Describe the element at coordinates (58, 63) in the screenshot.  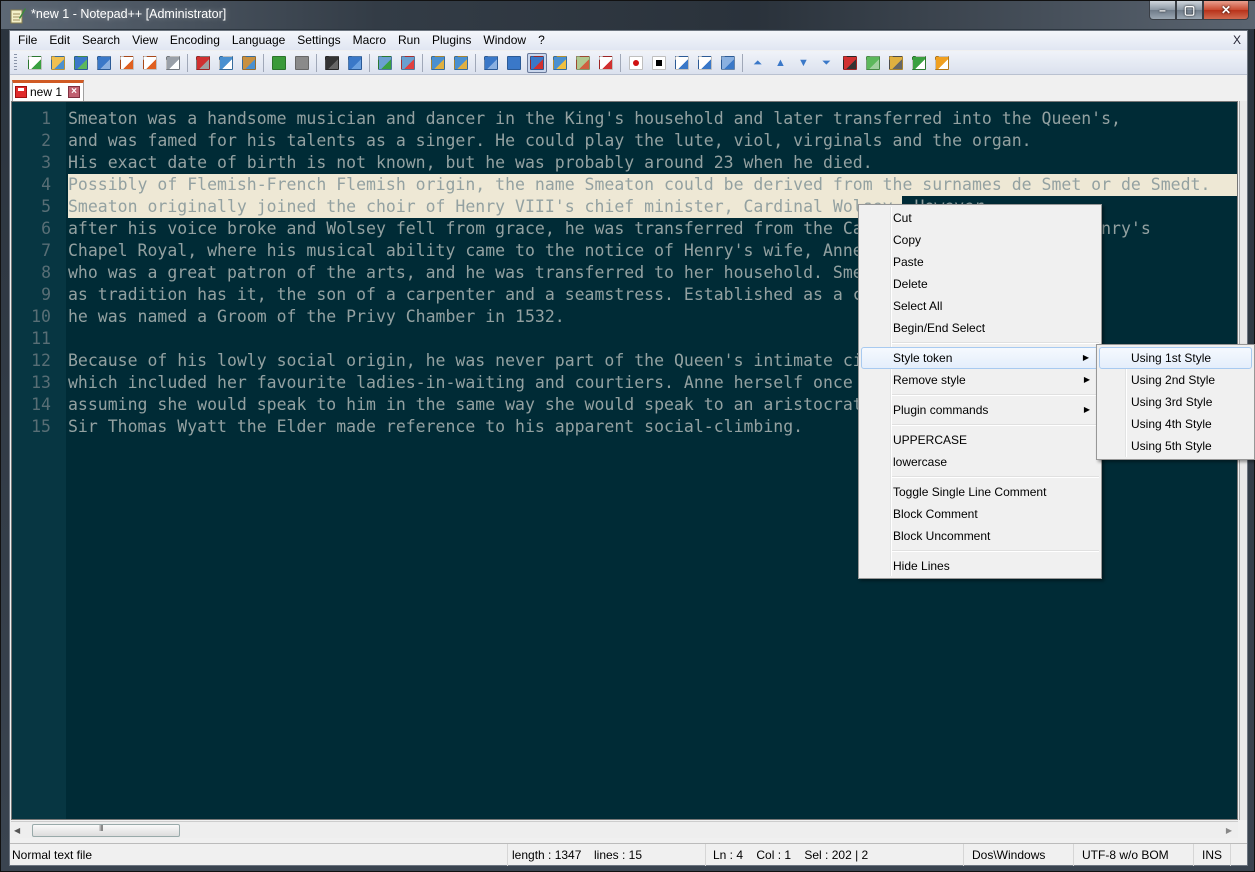
I see `open-file-button` at that location.